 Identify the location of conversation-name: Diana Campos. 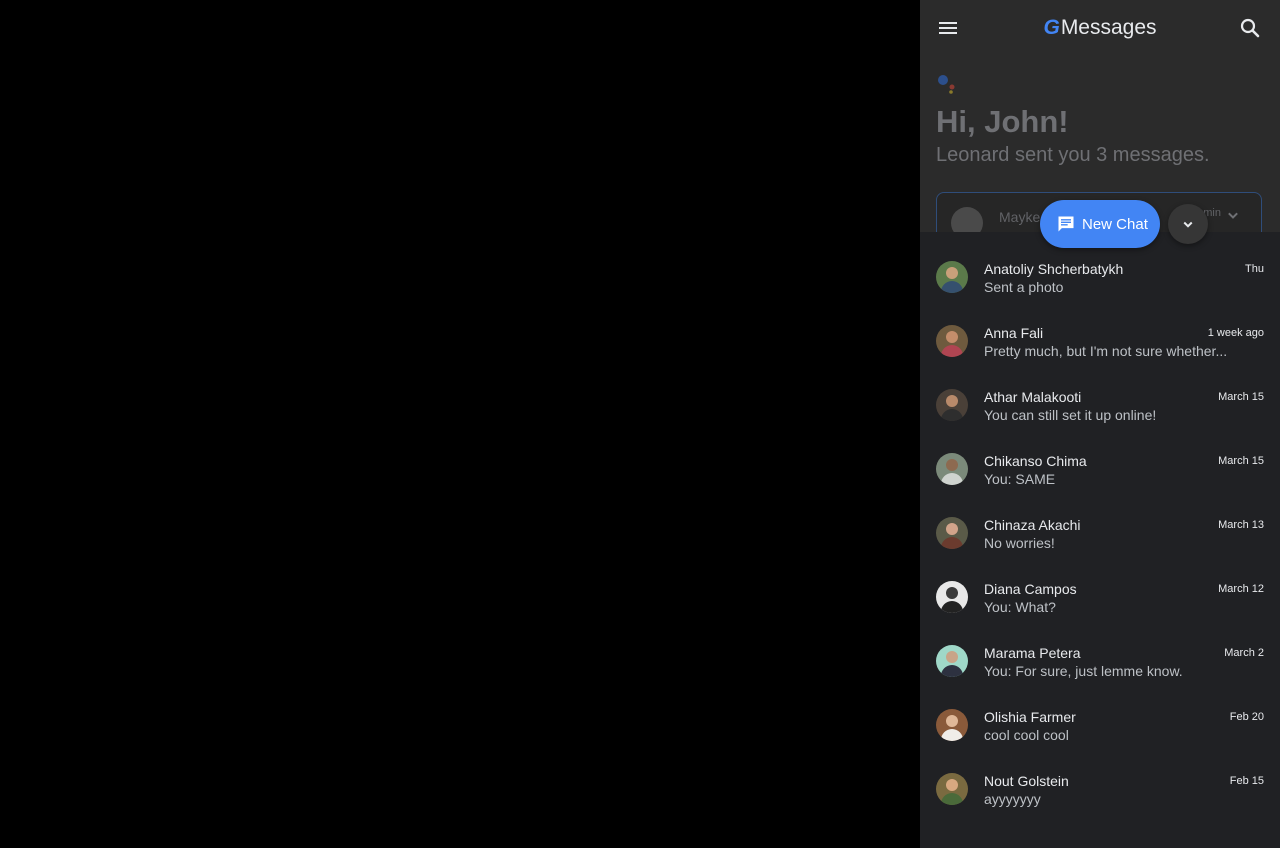
(1030, 589).